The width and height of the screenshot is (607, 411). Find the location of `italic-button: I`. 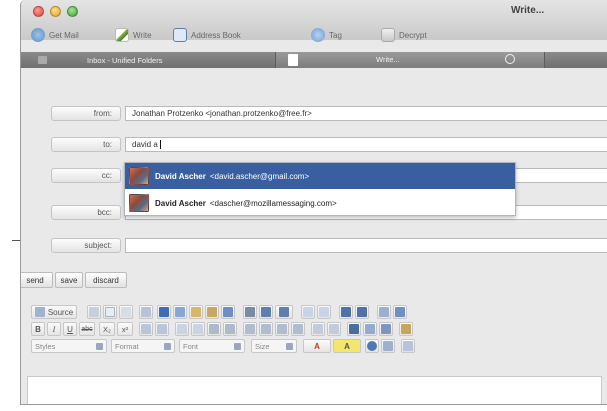

italic-button: I is located at coordinates (54, 329).